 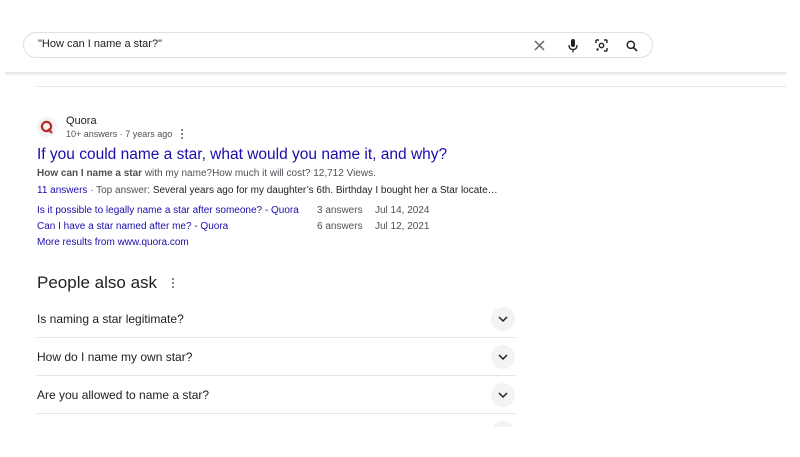 What do you see at coordinates (395, 74) in the screenshot?
I see `header-divider` at bounding box center [395, 74].